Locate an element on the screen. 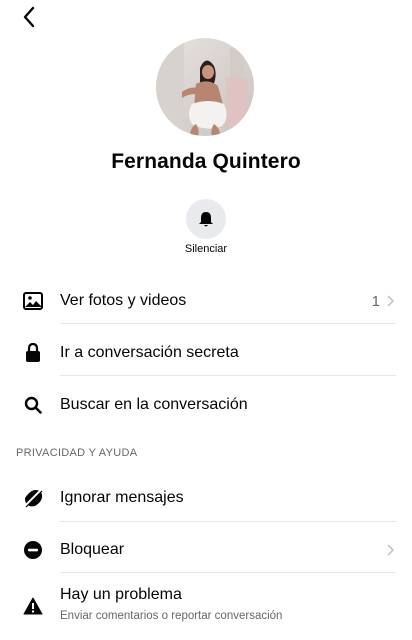 The width and height of the screenshot is (412, 640). profile-name: Fernanda Quintero is located at coordinates (206, 161).